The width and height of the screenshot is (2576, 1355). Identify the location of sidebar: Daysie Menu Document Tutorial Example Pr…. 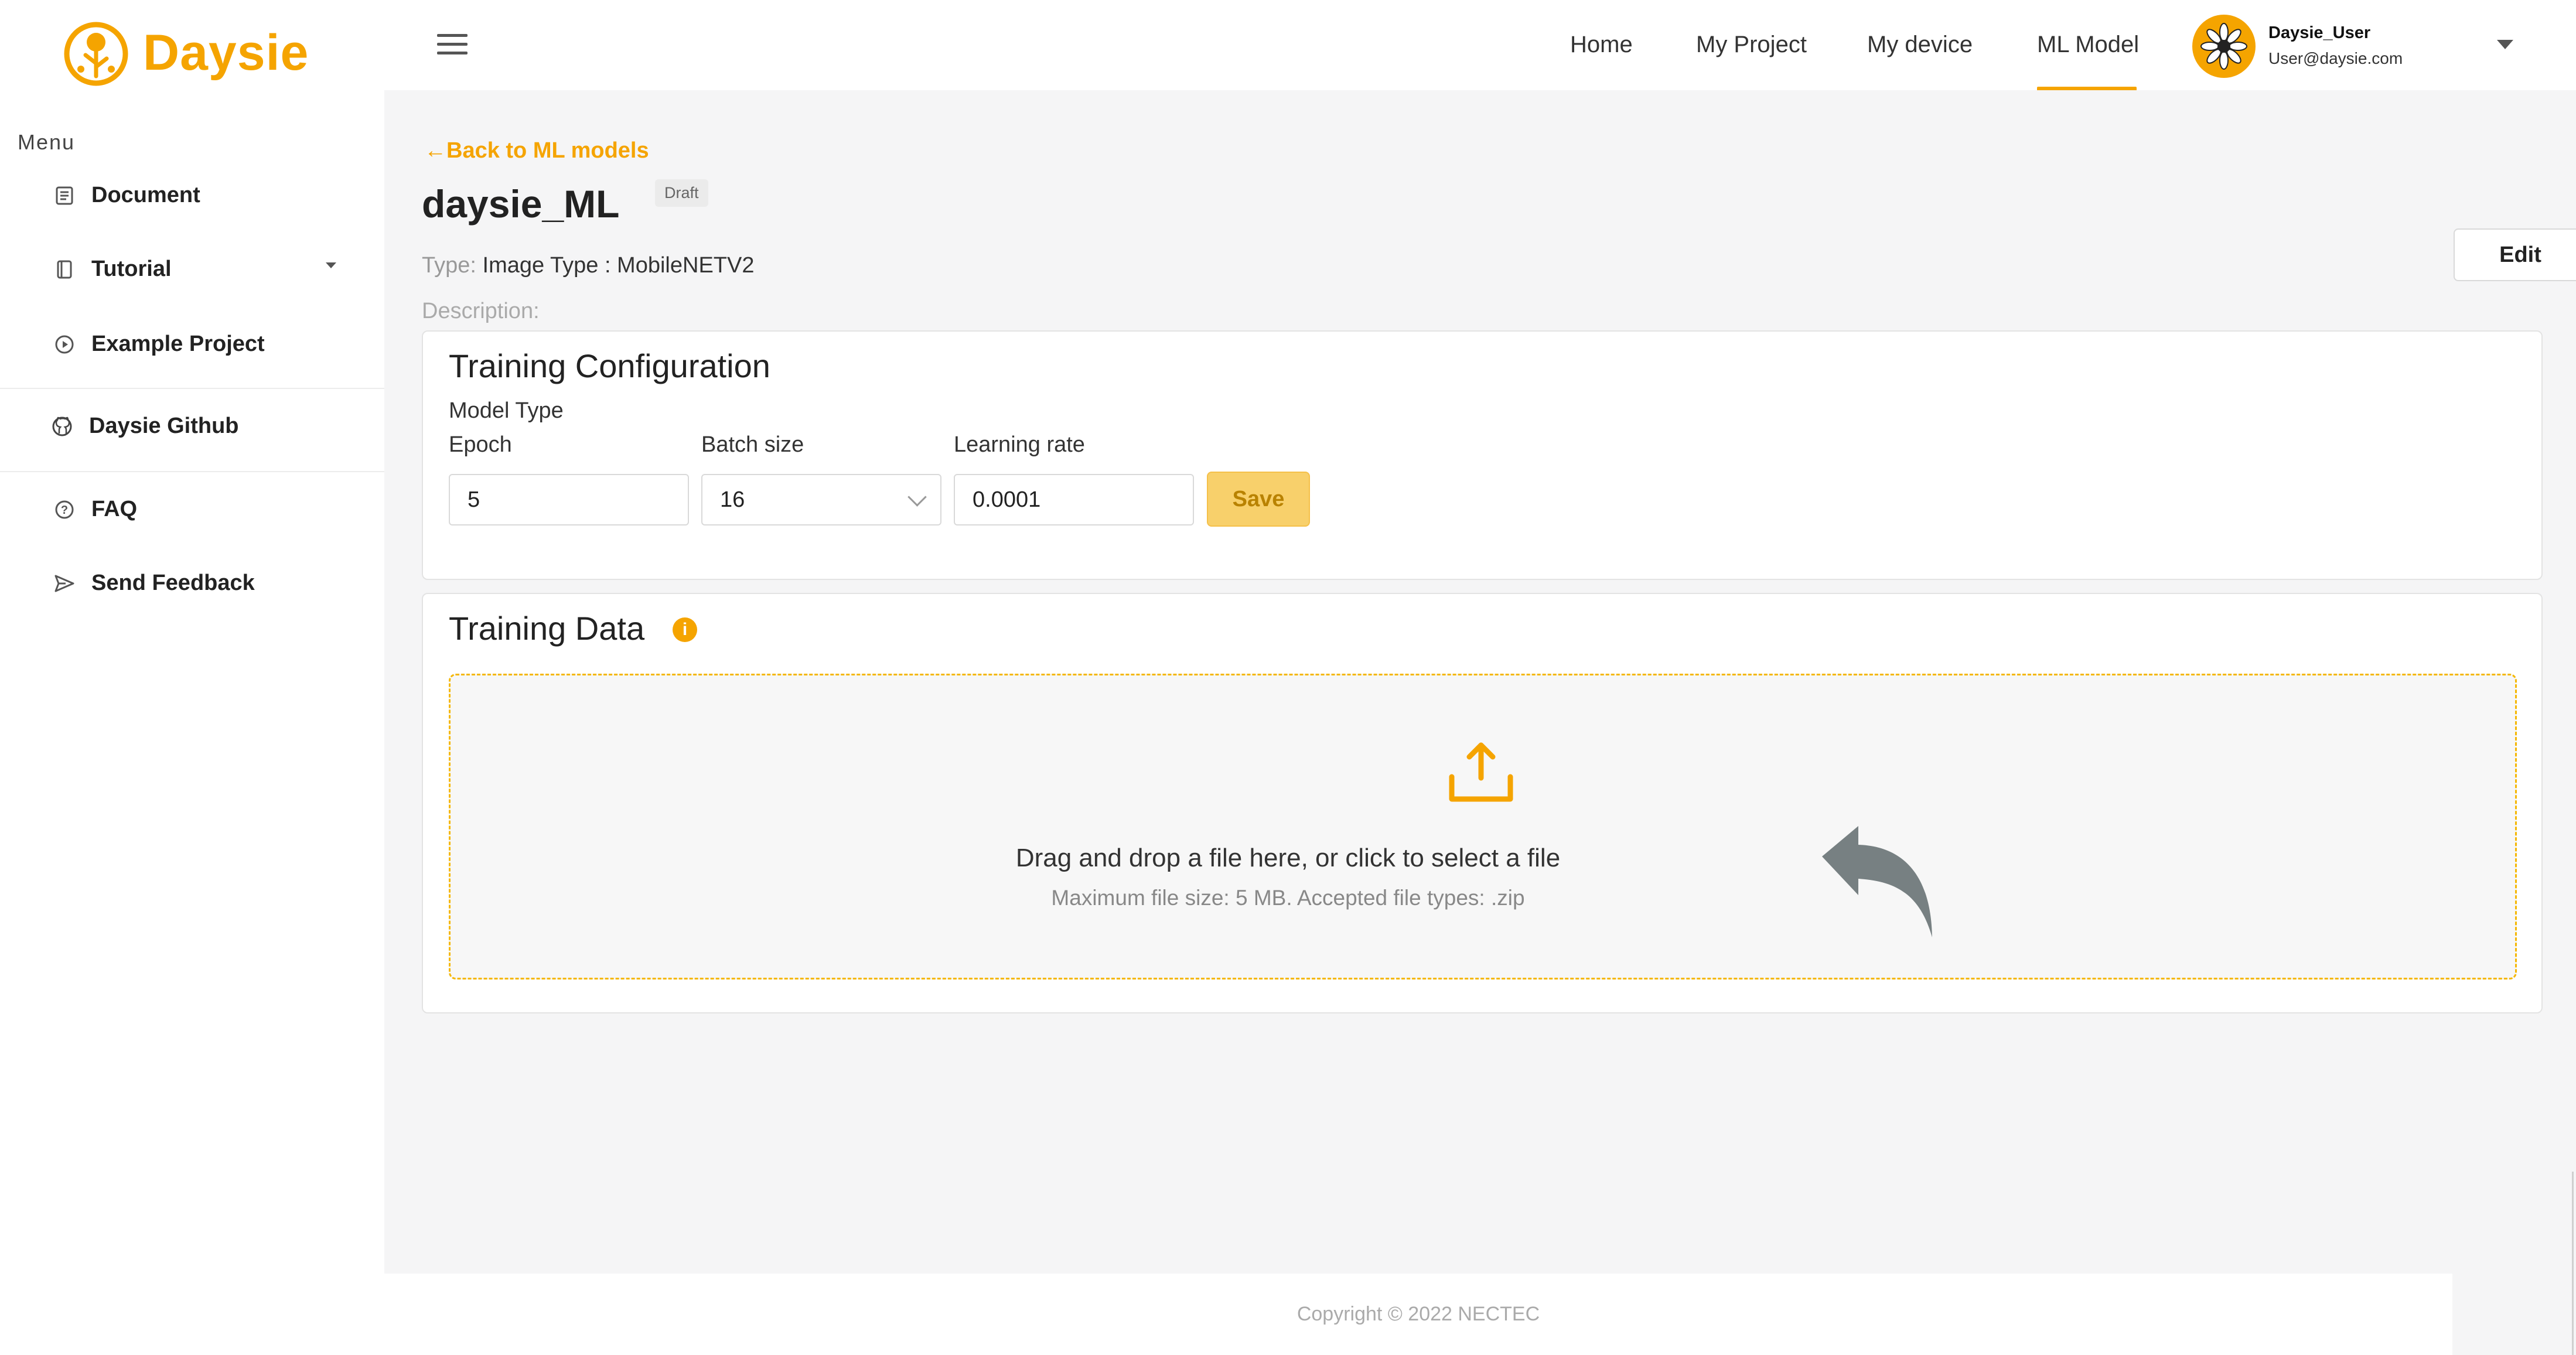
(192, 677).